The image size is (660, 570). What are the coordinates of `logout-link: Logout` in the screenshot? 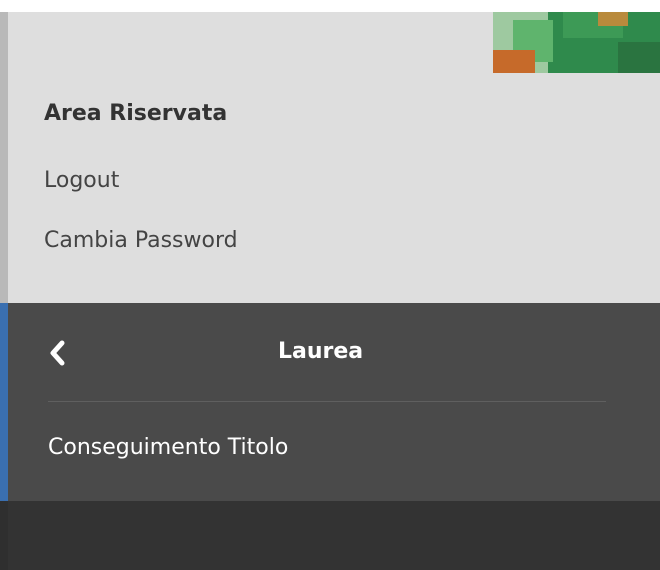 It's located at (81, 180).